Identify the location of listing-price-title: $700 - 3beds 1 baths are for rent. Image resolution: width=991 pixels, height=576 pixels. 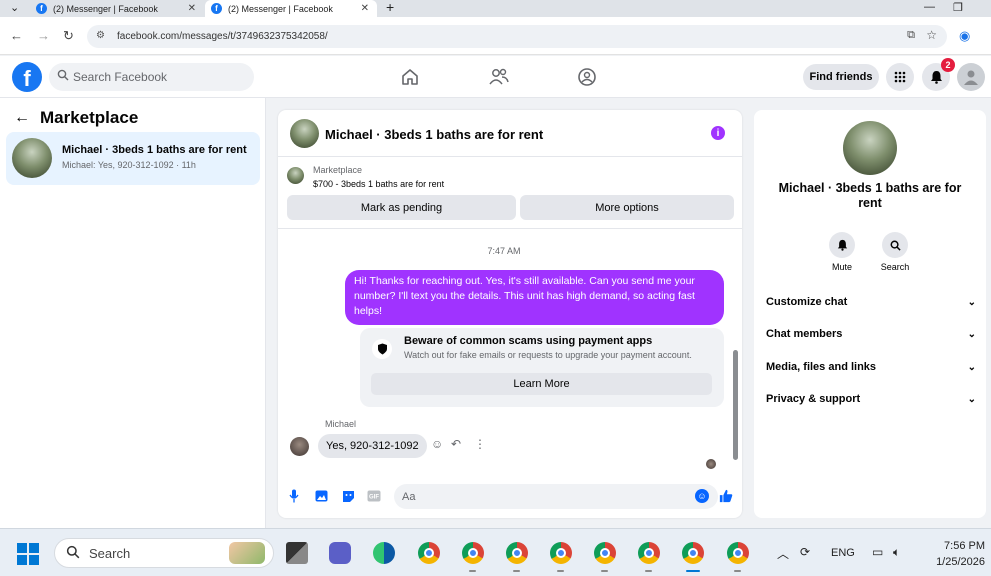
(378, 184).